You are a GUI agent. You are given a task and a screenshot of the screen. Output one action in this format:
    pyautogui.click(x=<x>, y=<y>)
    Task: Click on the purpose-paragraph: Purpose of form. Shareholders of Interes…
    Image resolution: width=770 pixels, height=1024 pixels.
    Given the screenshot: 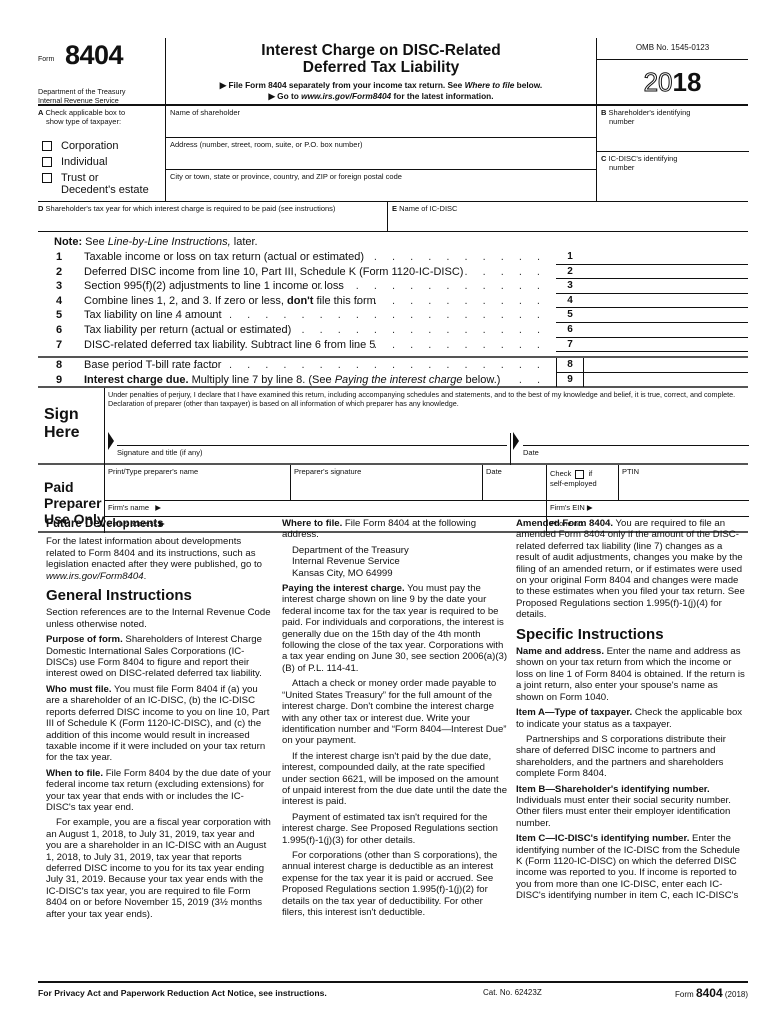 What is the action you would take?
    pyautogui.click(x=159, y=657)
    